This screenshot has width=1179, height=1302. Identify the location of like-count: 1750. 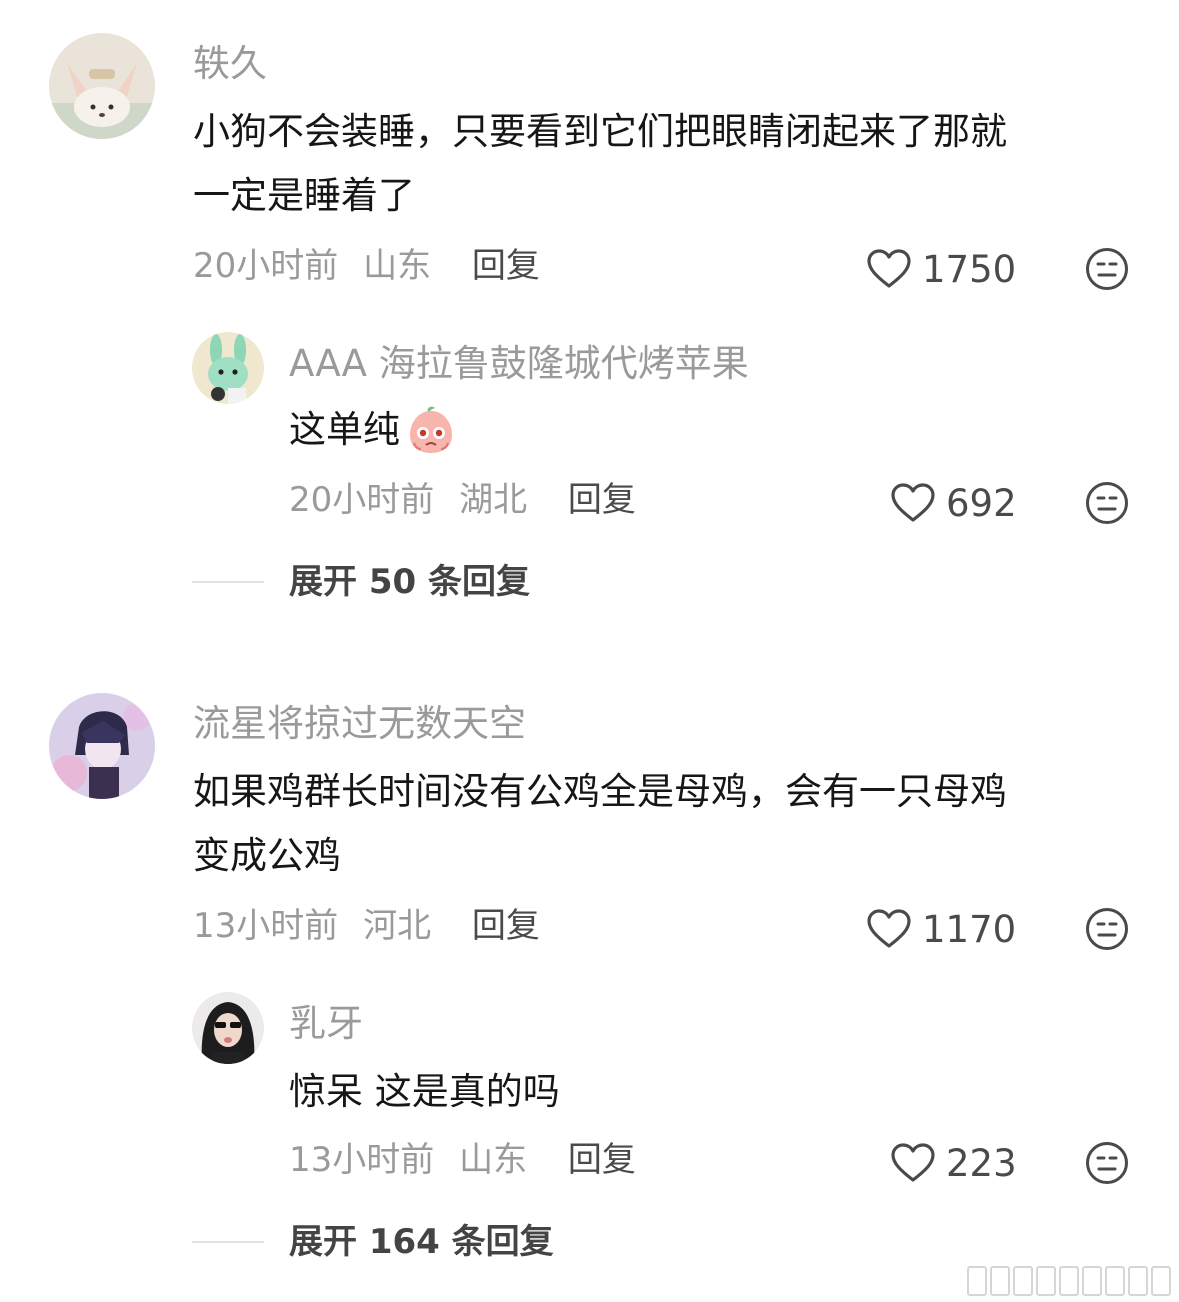
(969, 269).